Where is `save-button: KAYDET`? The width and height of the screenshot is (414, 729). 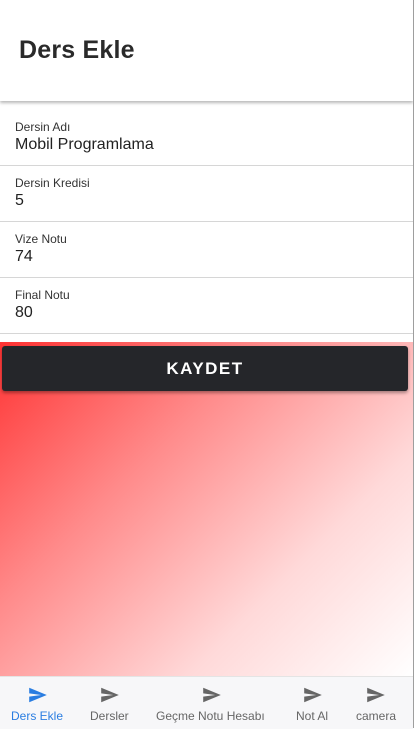 save-button: KAYDET is located at coordinates (205, 368).